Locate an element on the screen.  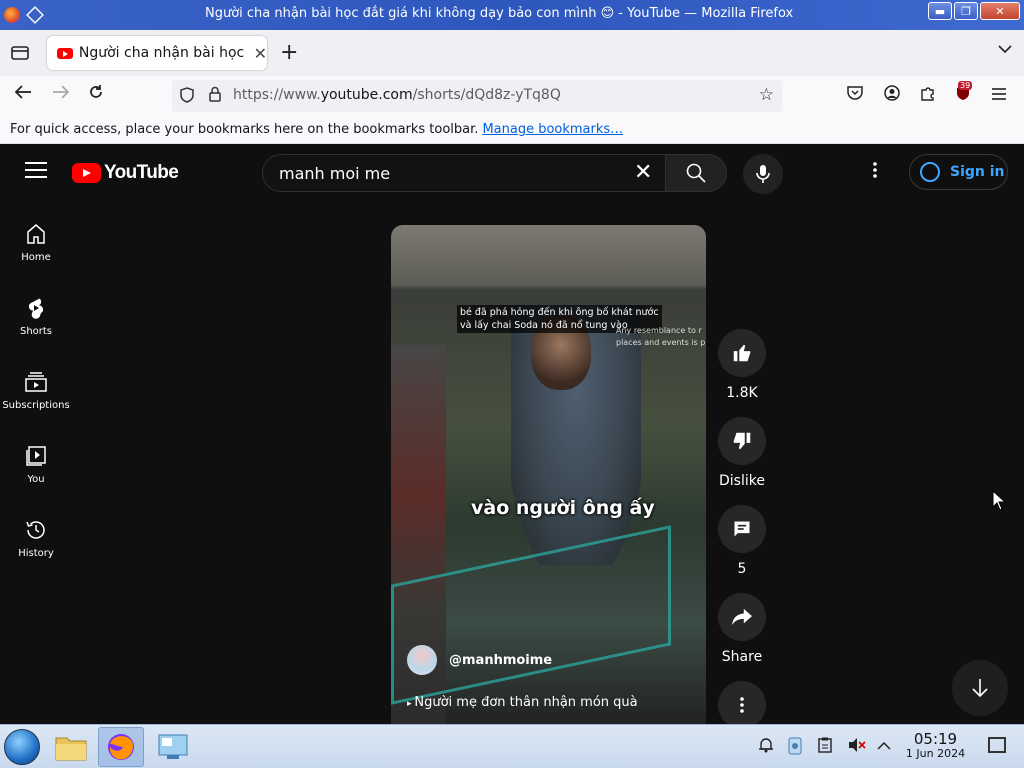
share-icon is located at coordinates (742, 617).